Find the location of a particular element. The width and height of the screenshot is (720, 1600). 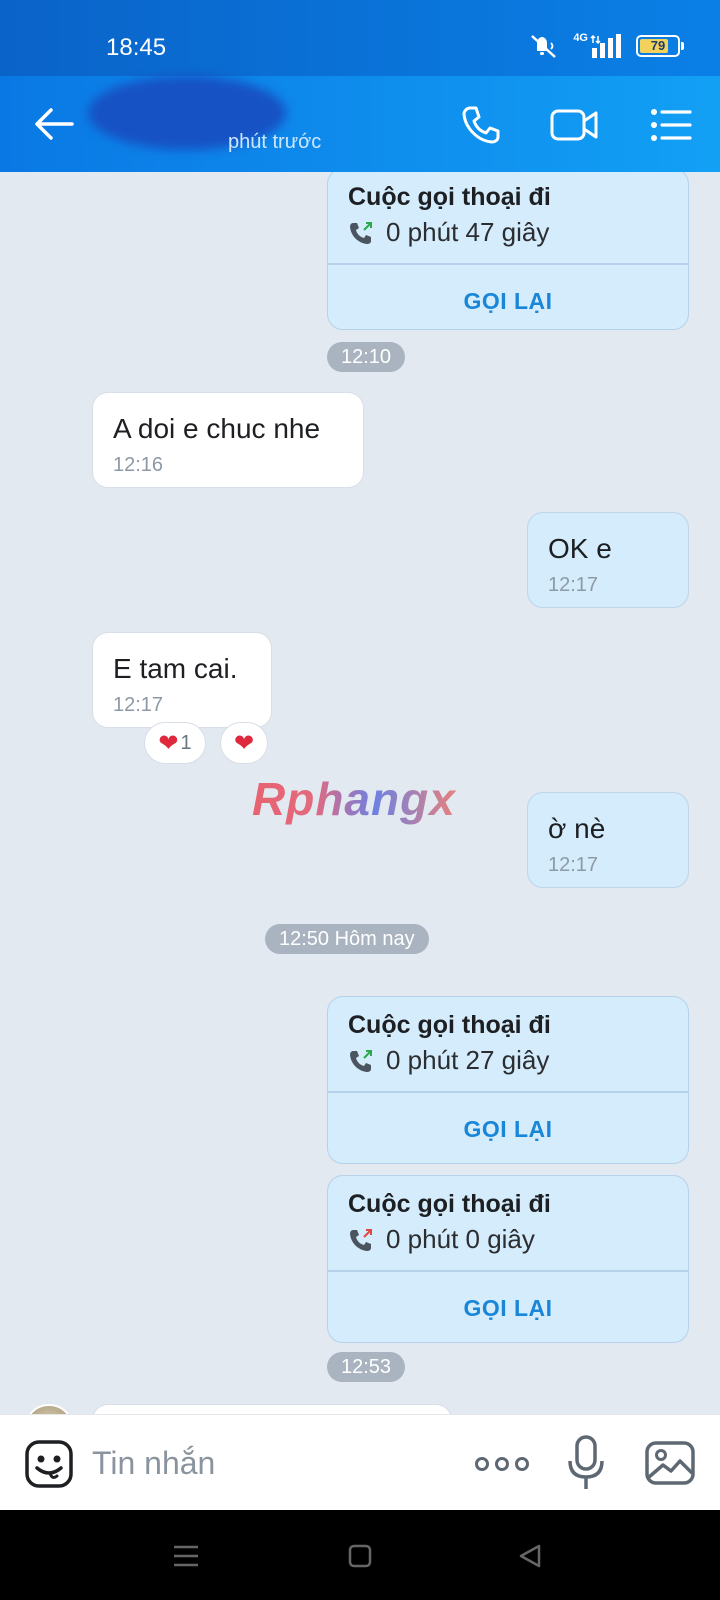

battery-icon: 79 is located at coordinates (660, 46).